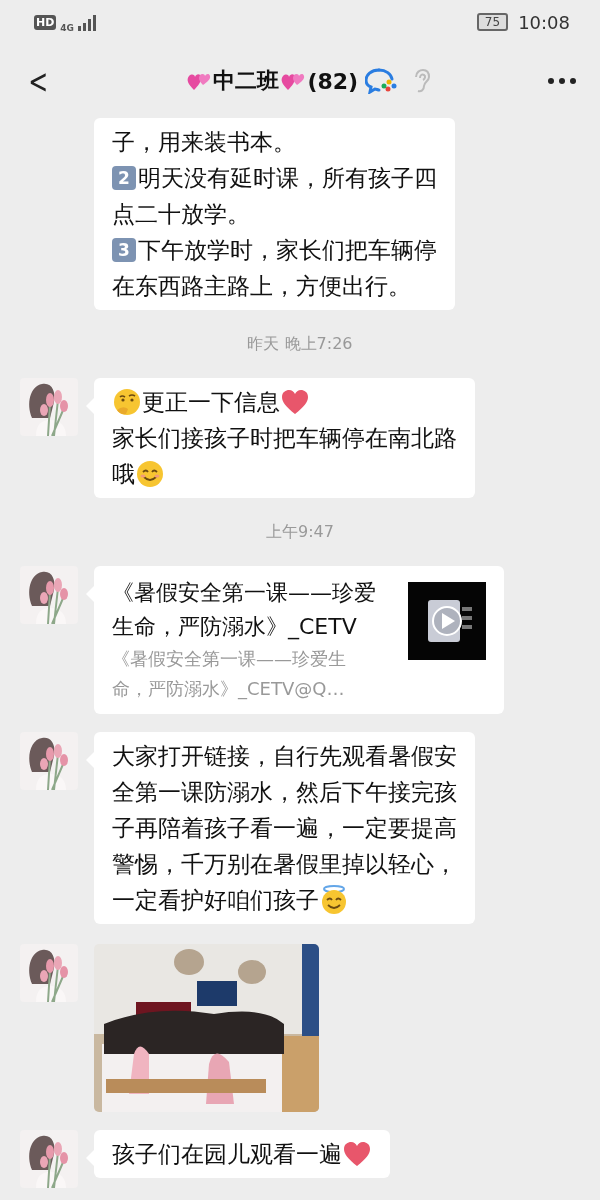 The image size is (600, 1200). Describe the element at coordinates (45, 22) in the screenshot. I see `hd-indicator: HD` at that location.